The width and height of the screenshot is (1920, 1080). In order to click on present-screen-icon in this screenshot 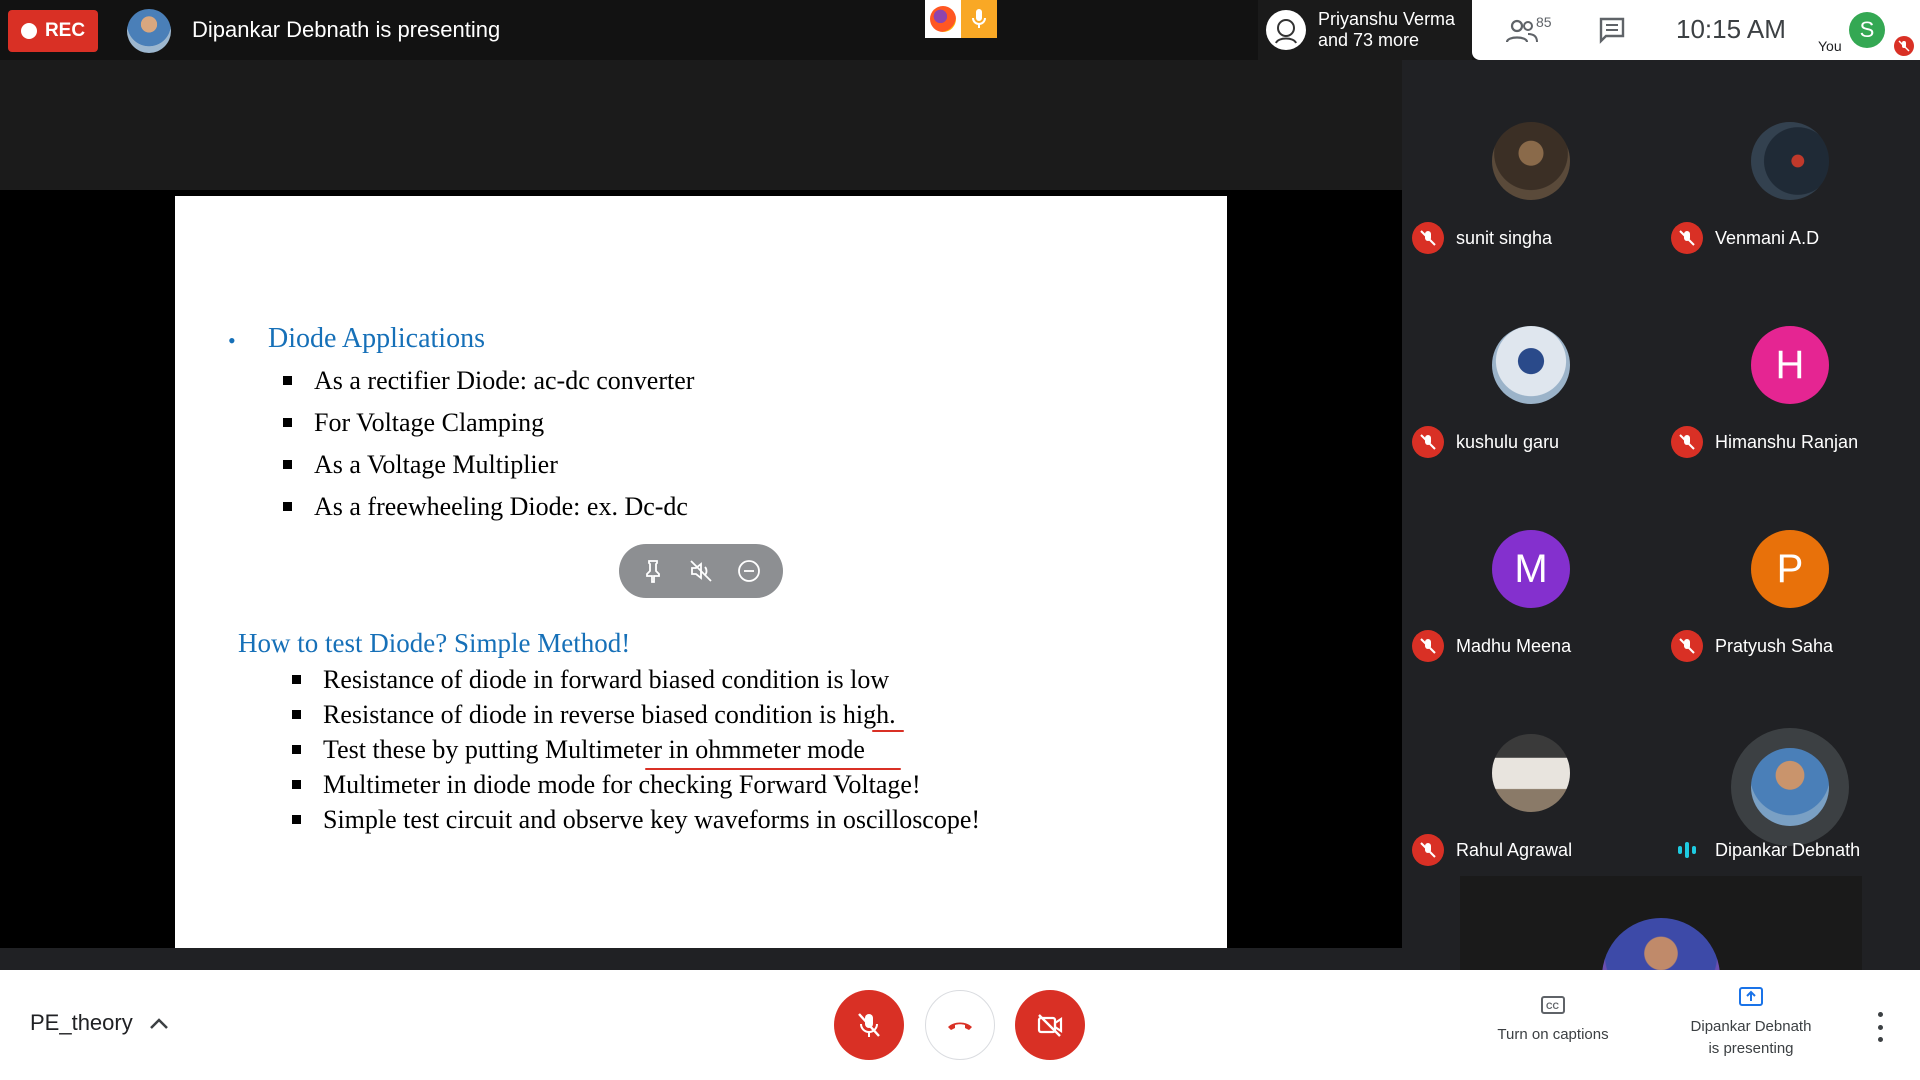, I will do `click(1751, 996)`.